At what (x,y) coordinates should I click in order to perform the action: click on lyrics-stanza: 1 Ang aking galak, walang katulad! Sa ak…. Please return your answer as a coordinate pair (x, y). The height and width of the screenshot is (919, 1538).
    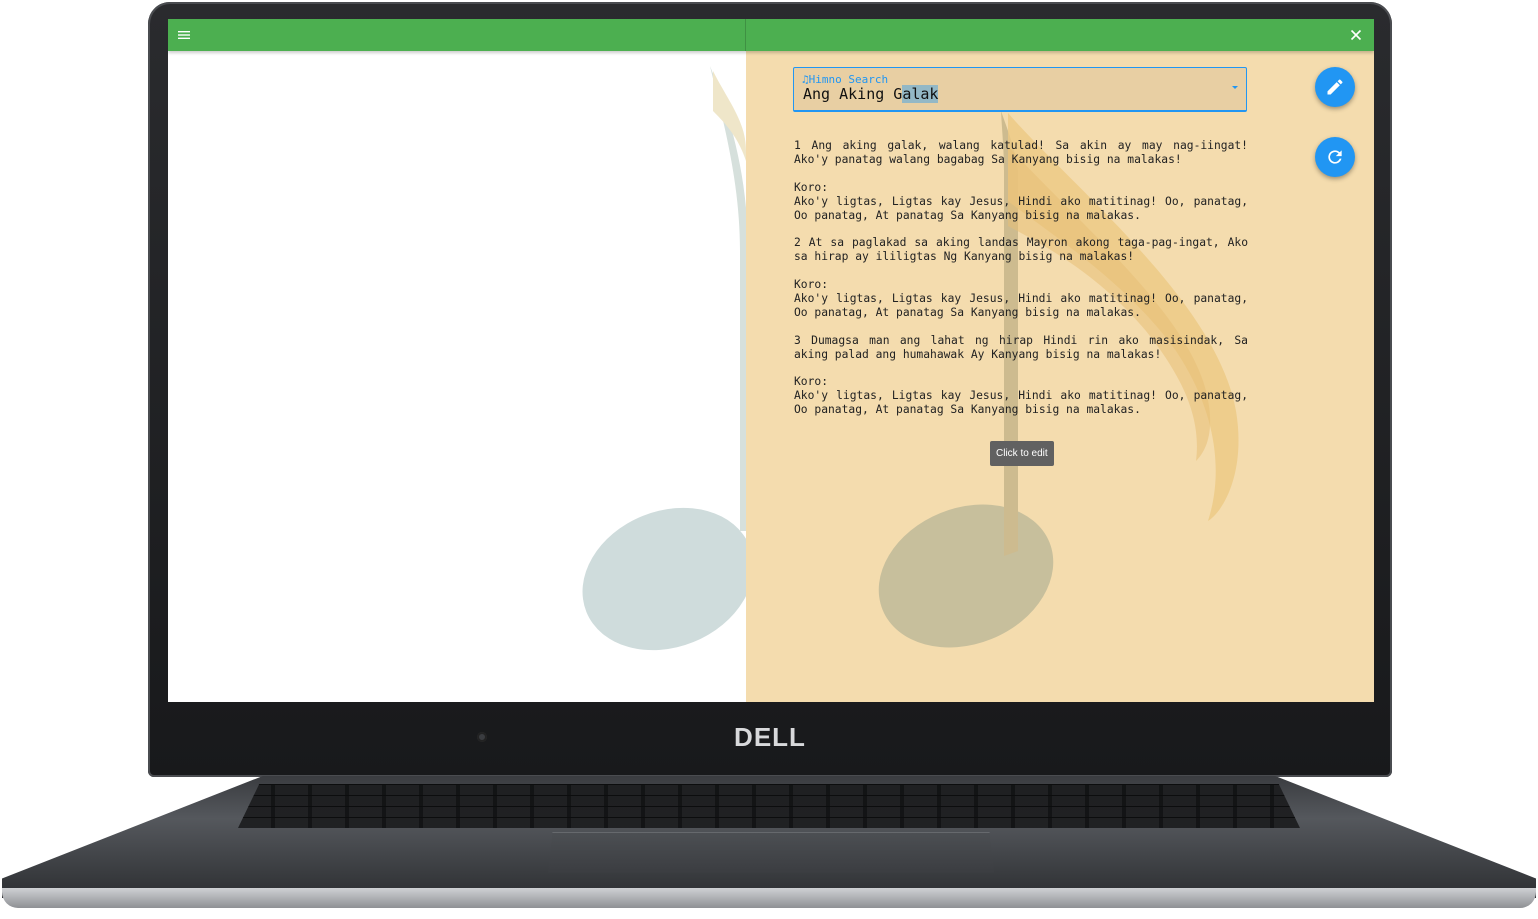
    Looking at the image, I should click on (1021, 152).